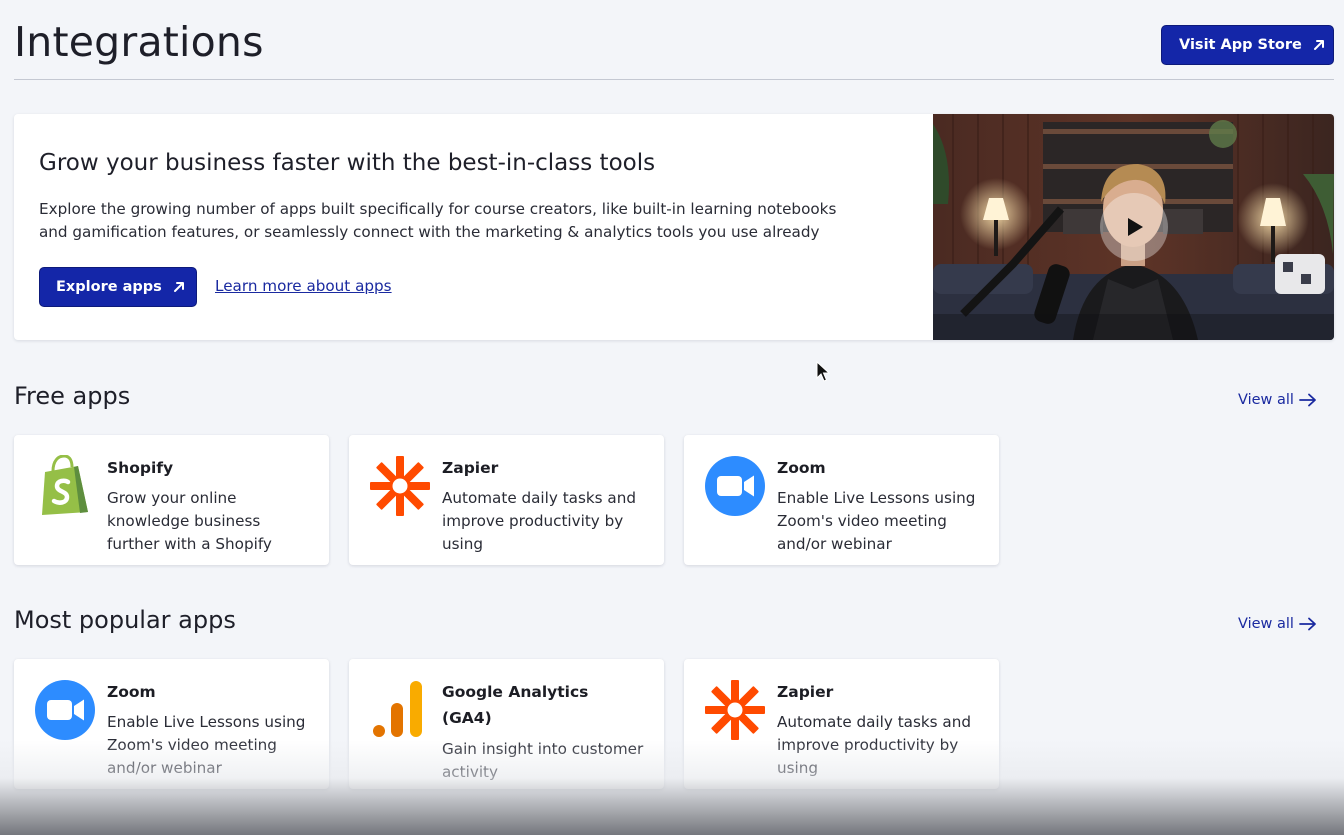 Image resolution: width=1344 pixels, height=835 pixels. What do you see at coordinates (543, 760) in the screenshot?
I see `app-card-description: Gain insight into customer activity` at bounding box center [543, 760].